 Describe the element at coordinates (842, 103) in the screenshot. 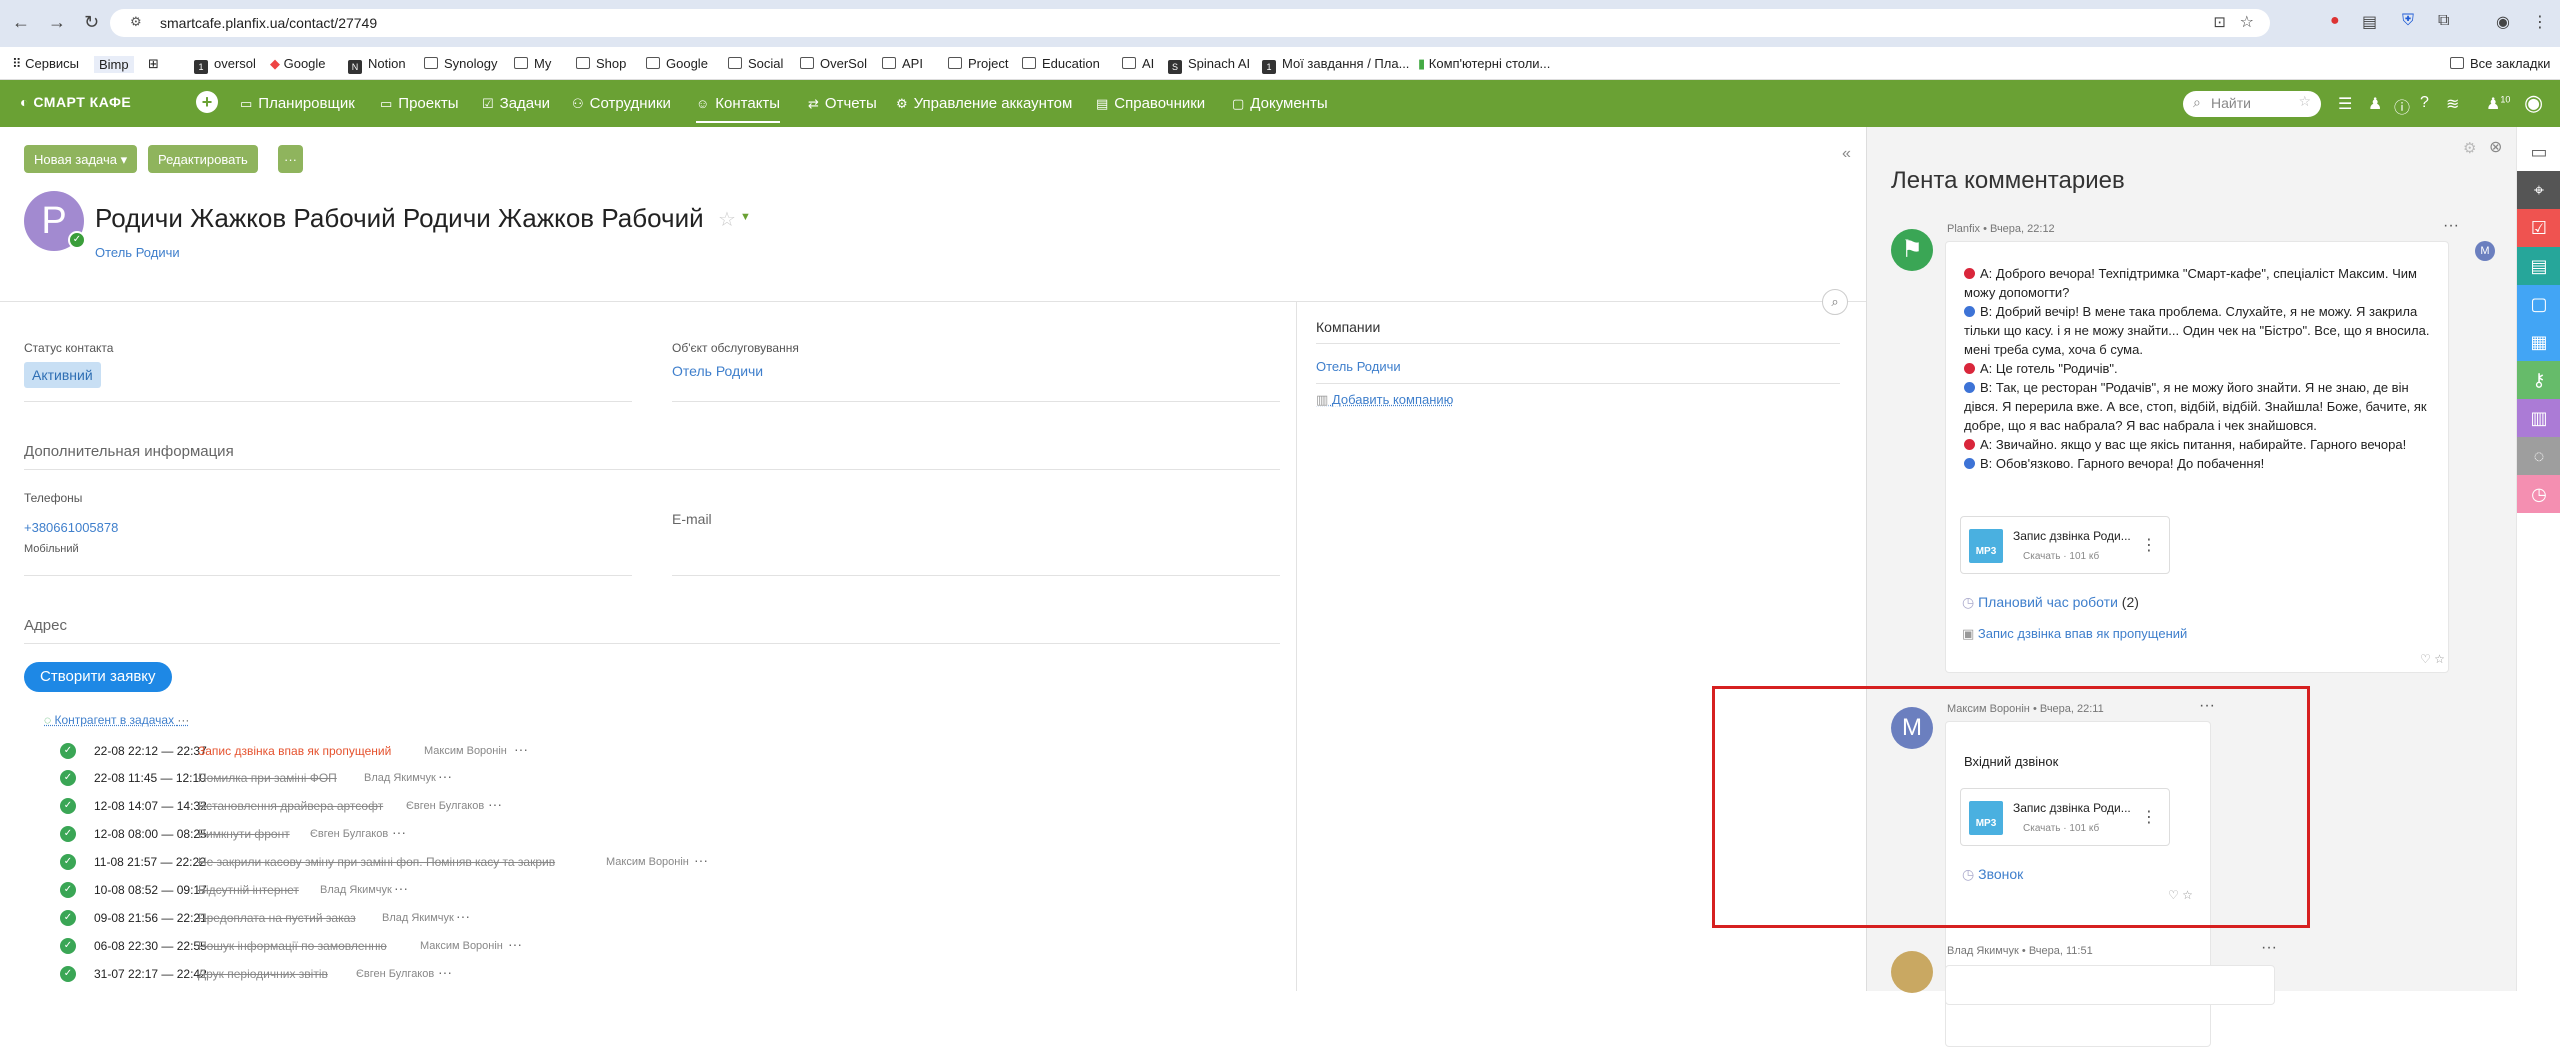

I see `nav-reports: ⇄ Отчеты` at that location.